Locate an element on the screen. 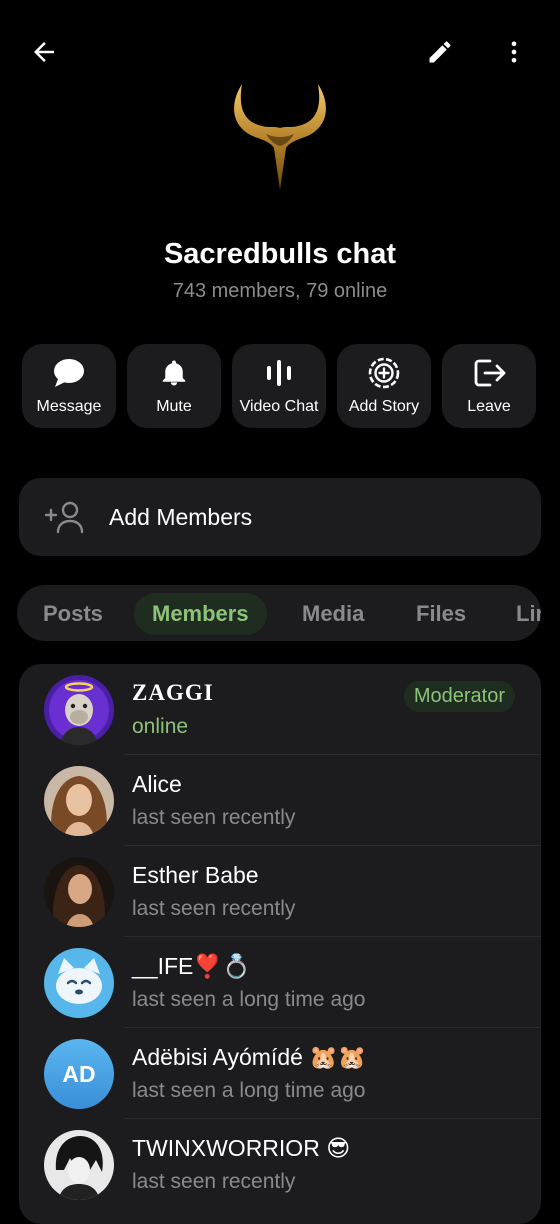 This screenshot has width=560, height=1224. member-initials: AD is located at coordinates (79, 1074).